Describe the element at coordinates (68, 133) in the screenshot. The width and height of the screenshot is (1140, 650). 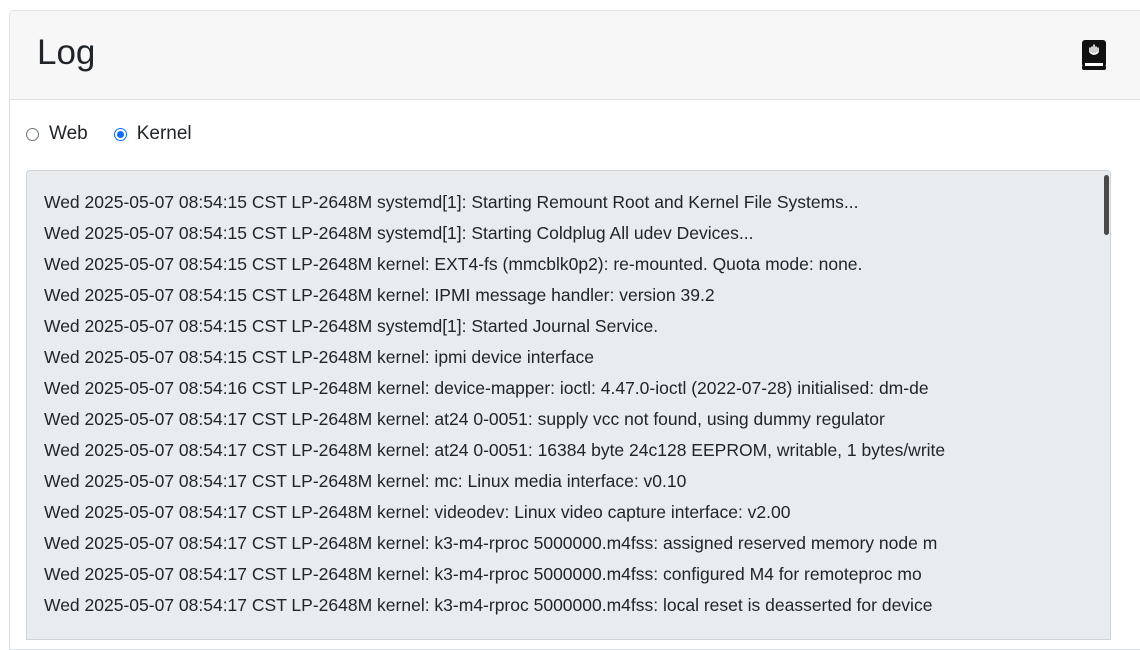
I see `radio-web-label: Web` at that location.